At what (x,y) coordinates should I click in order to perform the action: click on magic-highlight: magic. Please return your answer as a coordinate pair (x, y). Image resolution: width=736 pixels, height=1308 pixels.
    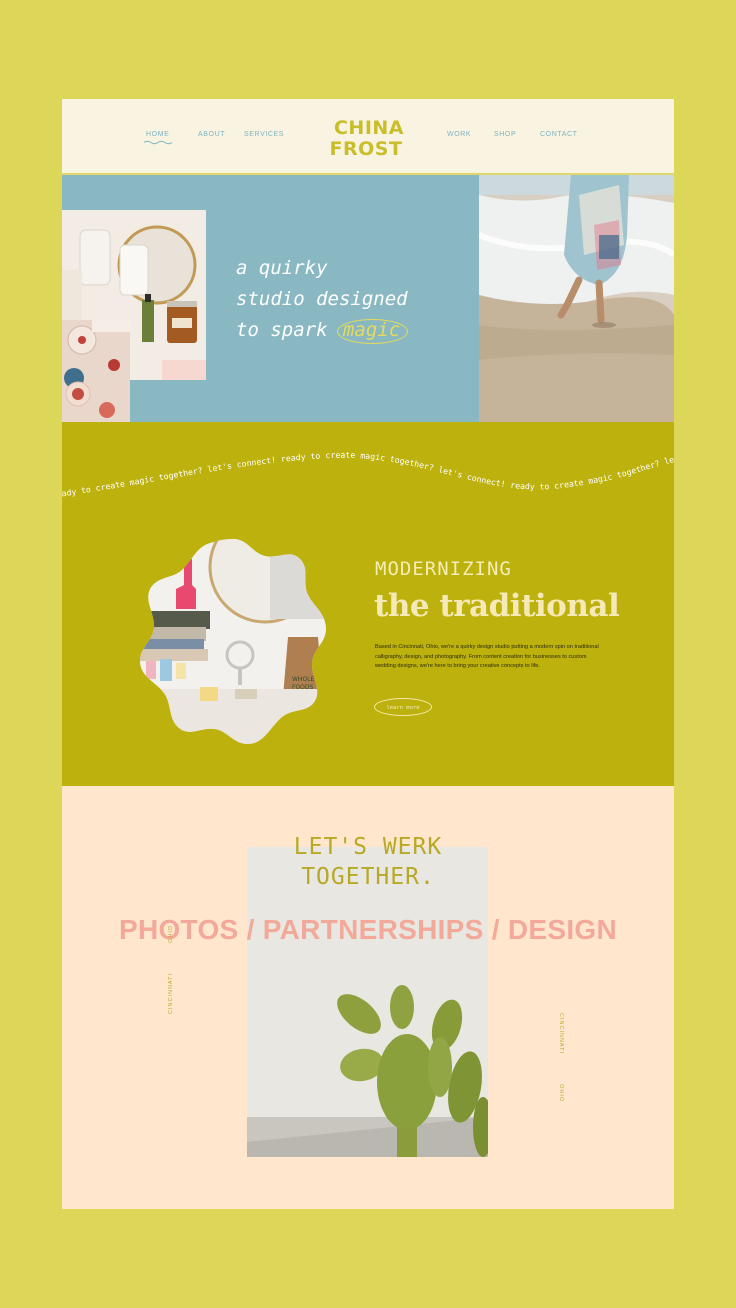
    Looking at the image, I should click on (372, 330).